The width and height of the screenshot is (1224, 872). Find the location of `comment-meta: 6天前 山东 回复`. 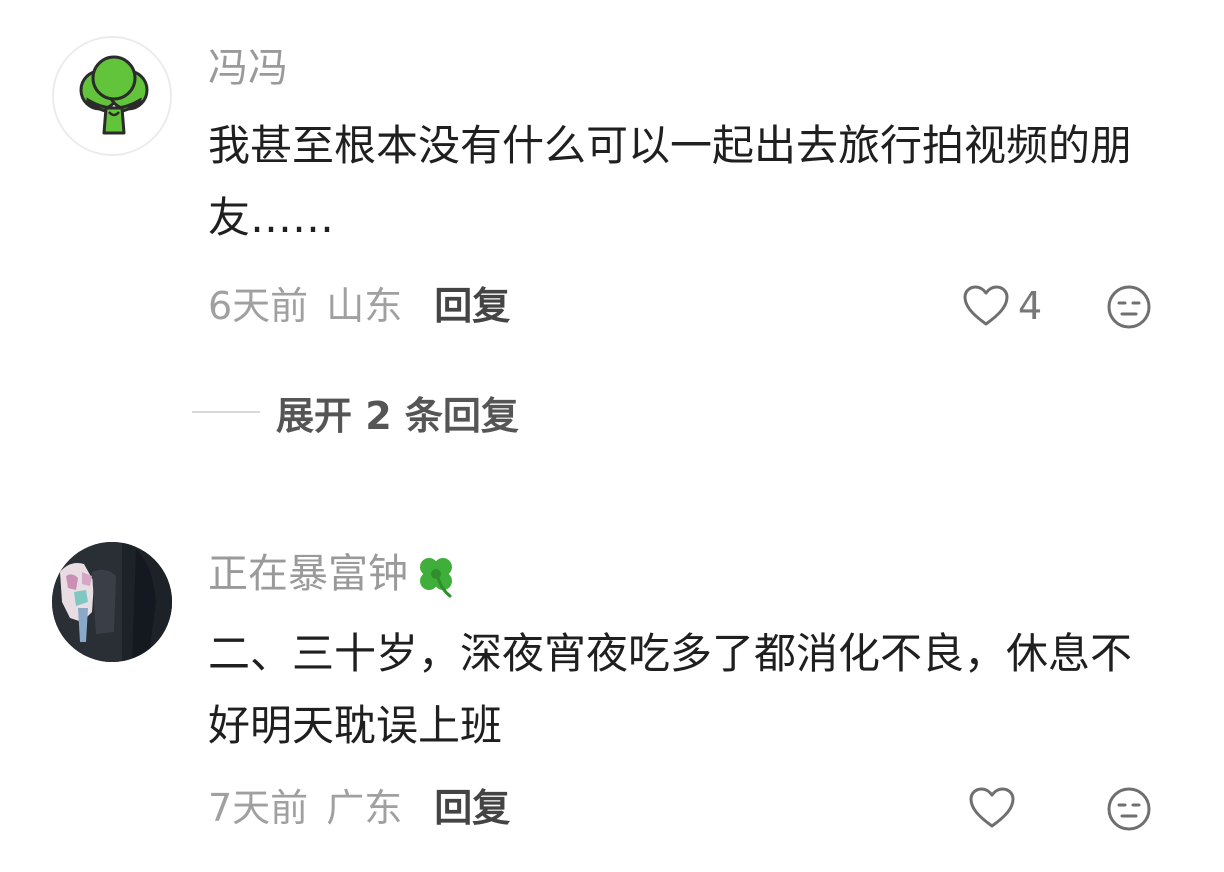

comment-meta: 6天前 山东 回复 is located at coordinates (359, 306).